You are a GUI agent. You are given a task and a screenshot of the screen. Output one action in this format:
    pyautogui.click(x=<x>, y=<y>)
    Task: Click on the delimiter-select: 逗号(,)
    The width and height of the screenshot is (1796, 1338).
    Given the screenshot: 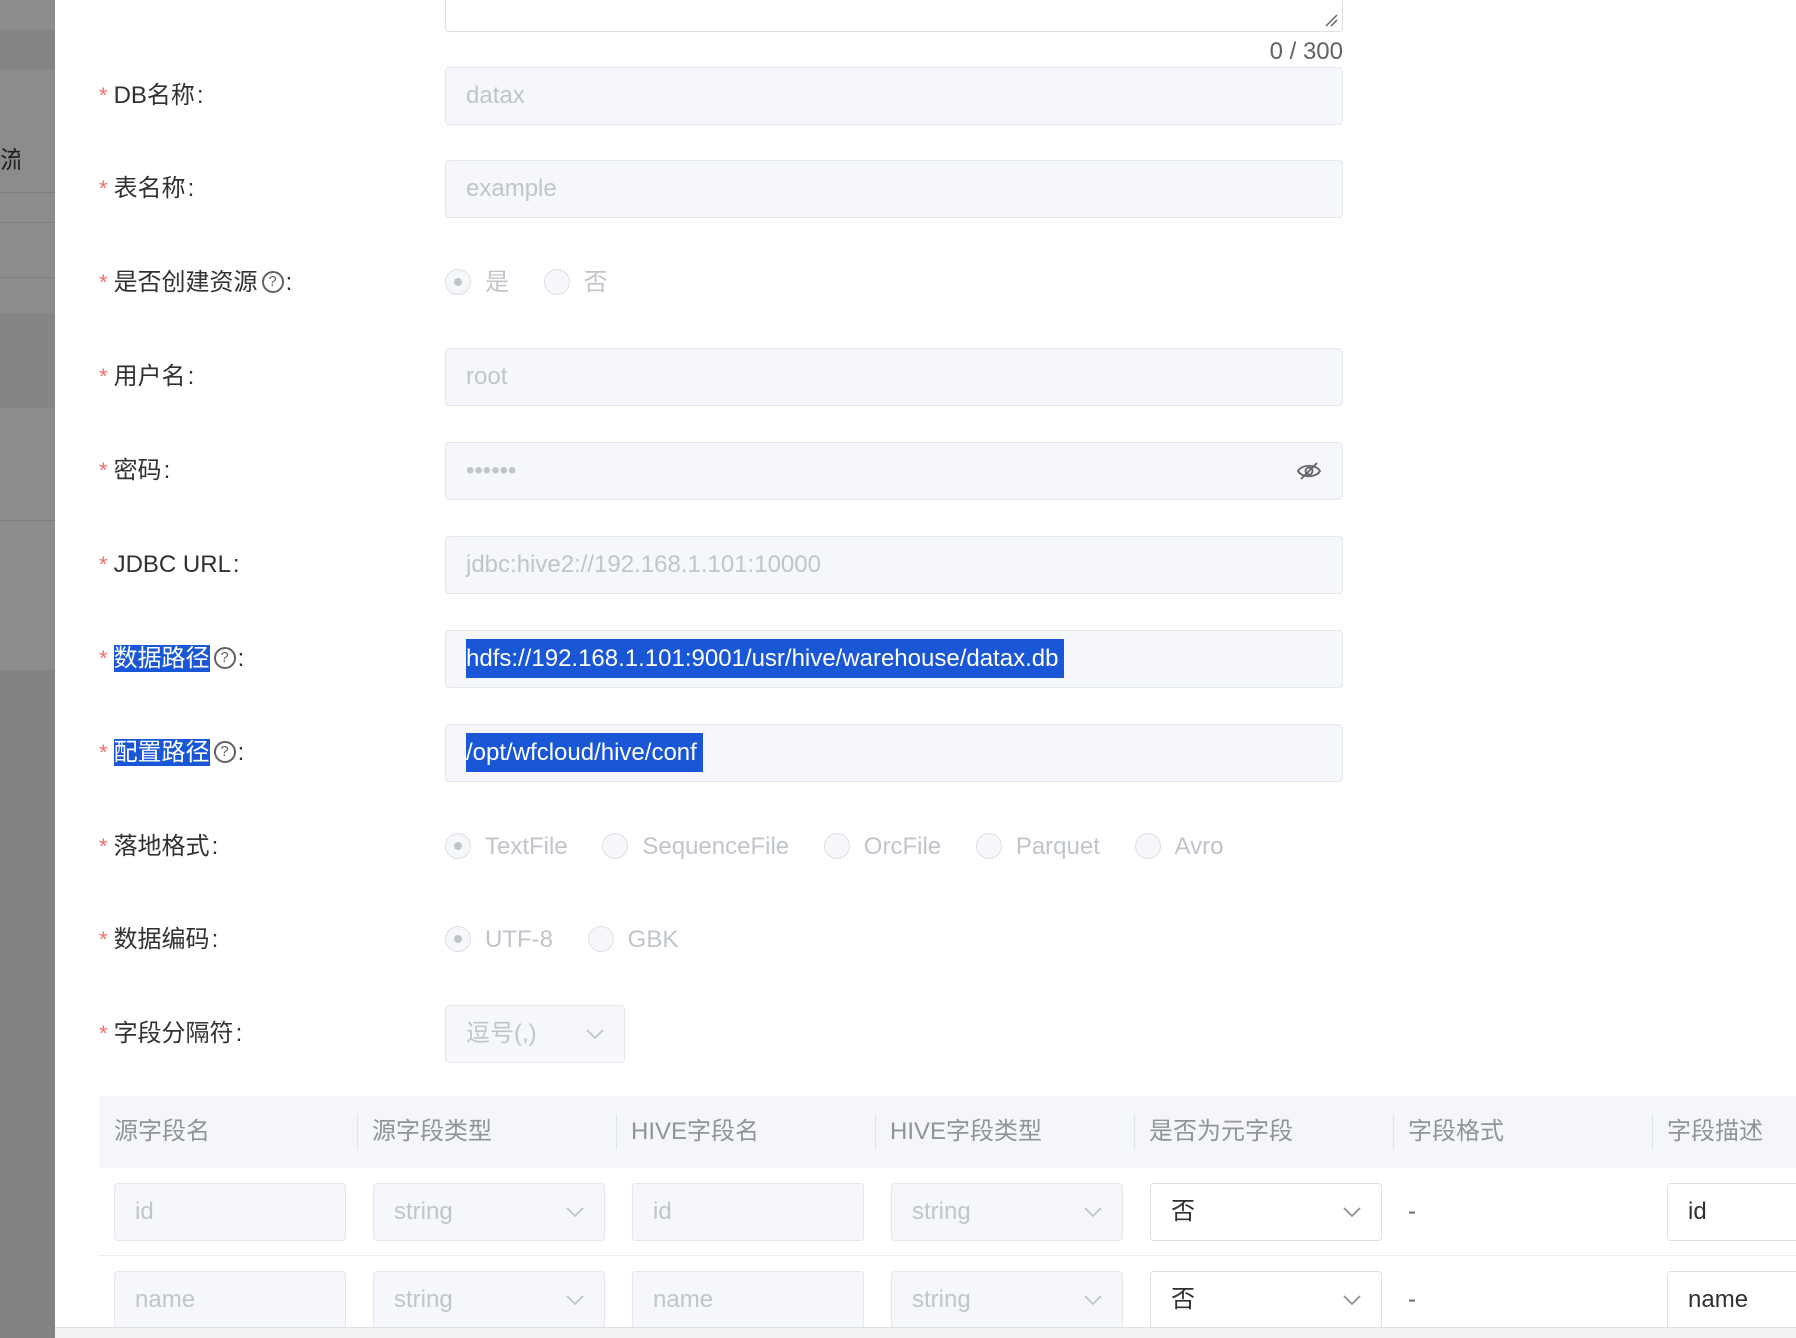 What is the action you would take?
    pyautogui.click(x=535, y=1034)
    